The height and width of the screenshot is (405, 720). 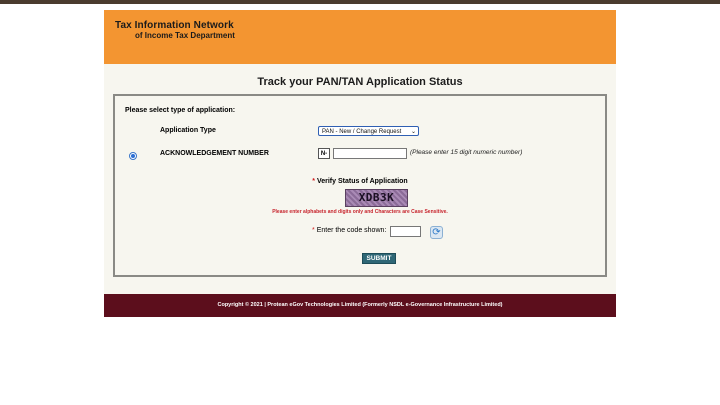 I want to click on submit-button: SUBMIT, so click(x=379, y=258).